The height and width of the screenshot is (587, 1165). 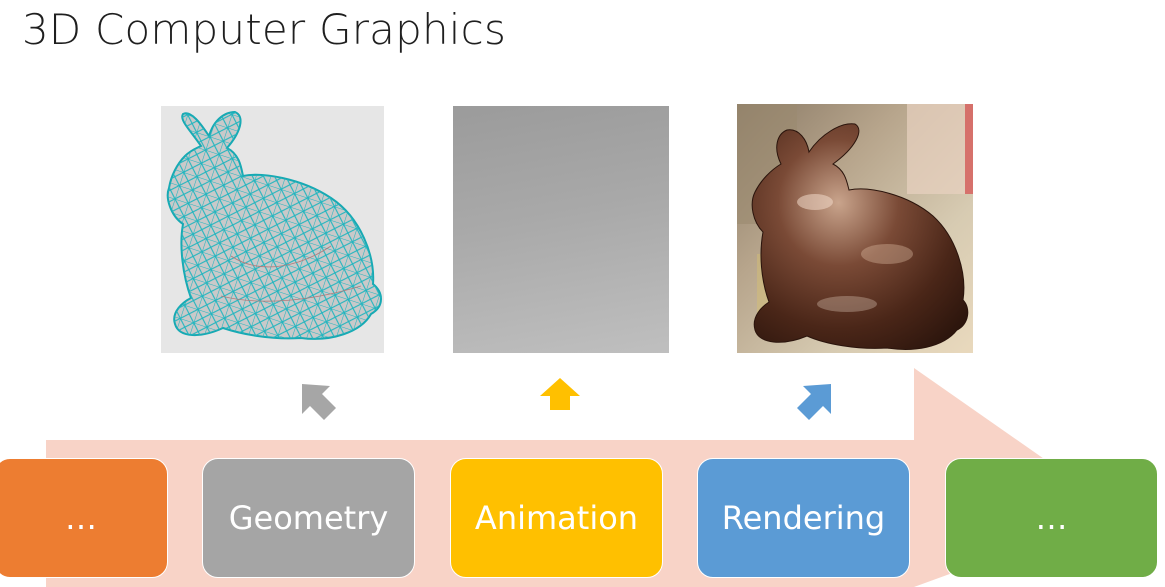 I want to click on geometry-mesh-image, so click(x=272, y=229).